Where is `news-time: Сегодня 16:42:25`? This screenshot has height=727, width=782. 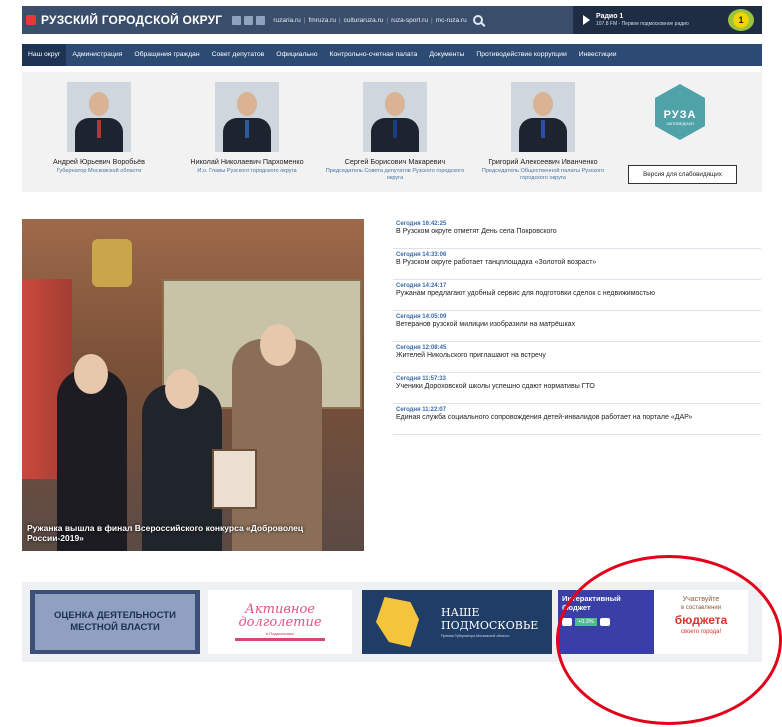
news-time: Сегодня 16:42:25 is located at coordinates (421, 224).